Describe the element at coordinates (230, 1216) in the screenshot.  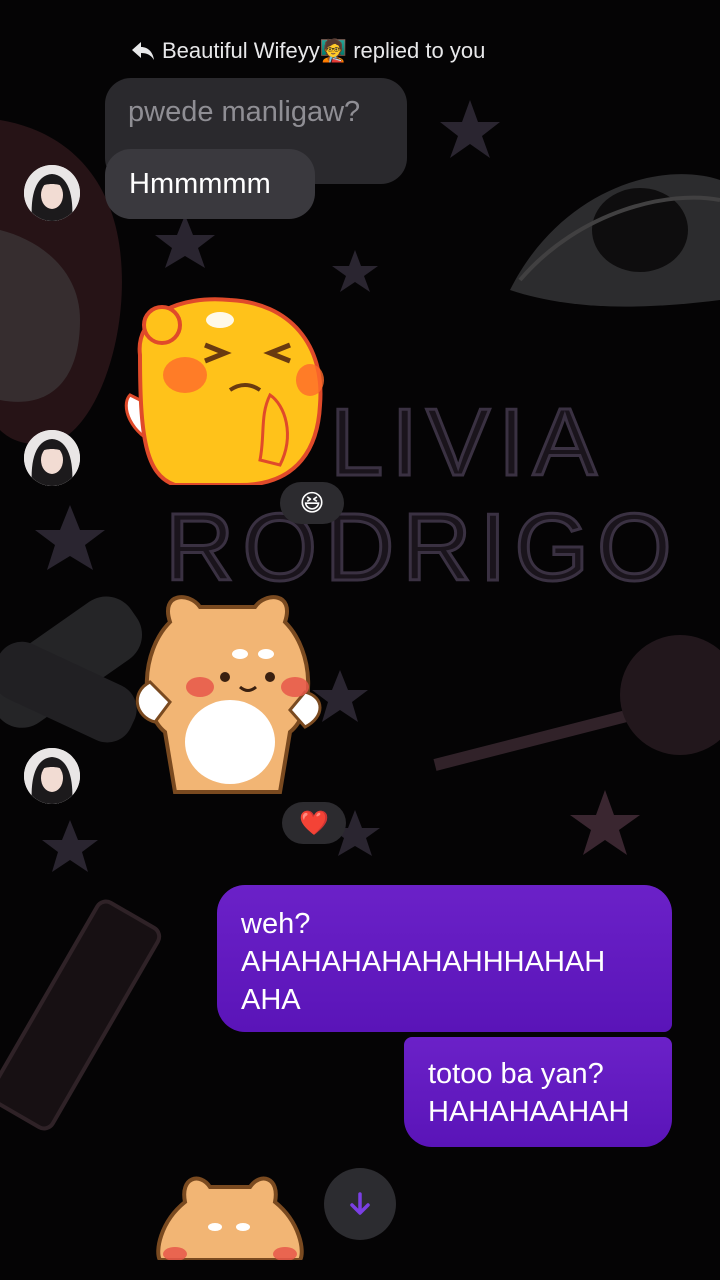
I see `sticker-shiba-dog-partial` at that location.